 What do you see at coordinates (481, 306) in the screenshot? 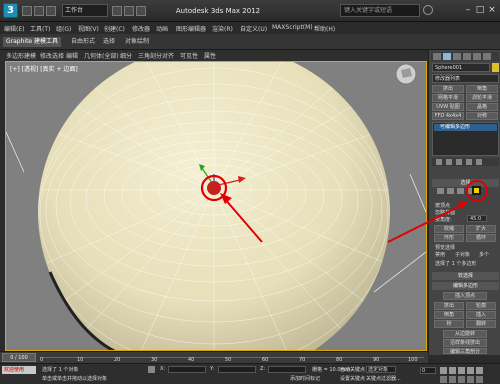
I see `outline-button: 轮廓` at bounding box center [481, 306].